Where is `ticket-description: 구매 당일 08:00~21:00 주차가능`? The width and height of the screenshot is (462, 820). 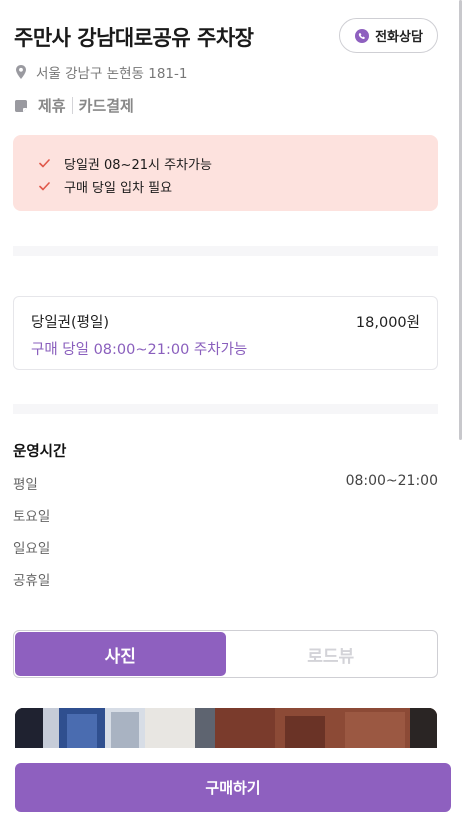
ticket-description: 구매 당일 08:00~21:00 주차가능 is located at coordinates (139, 350).